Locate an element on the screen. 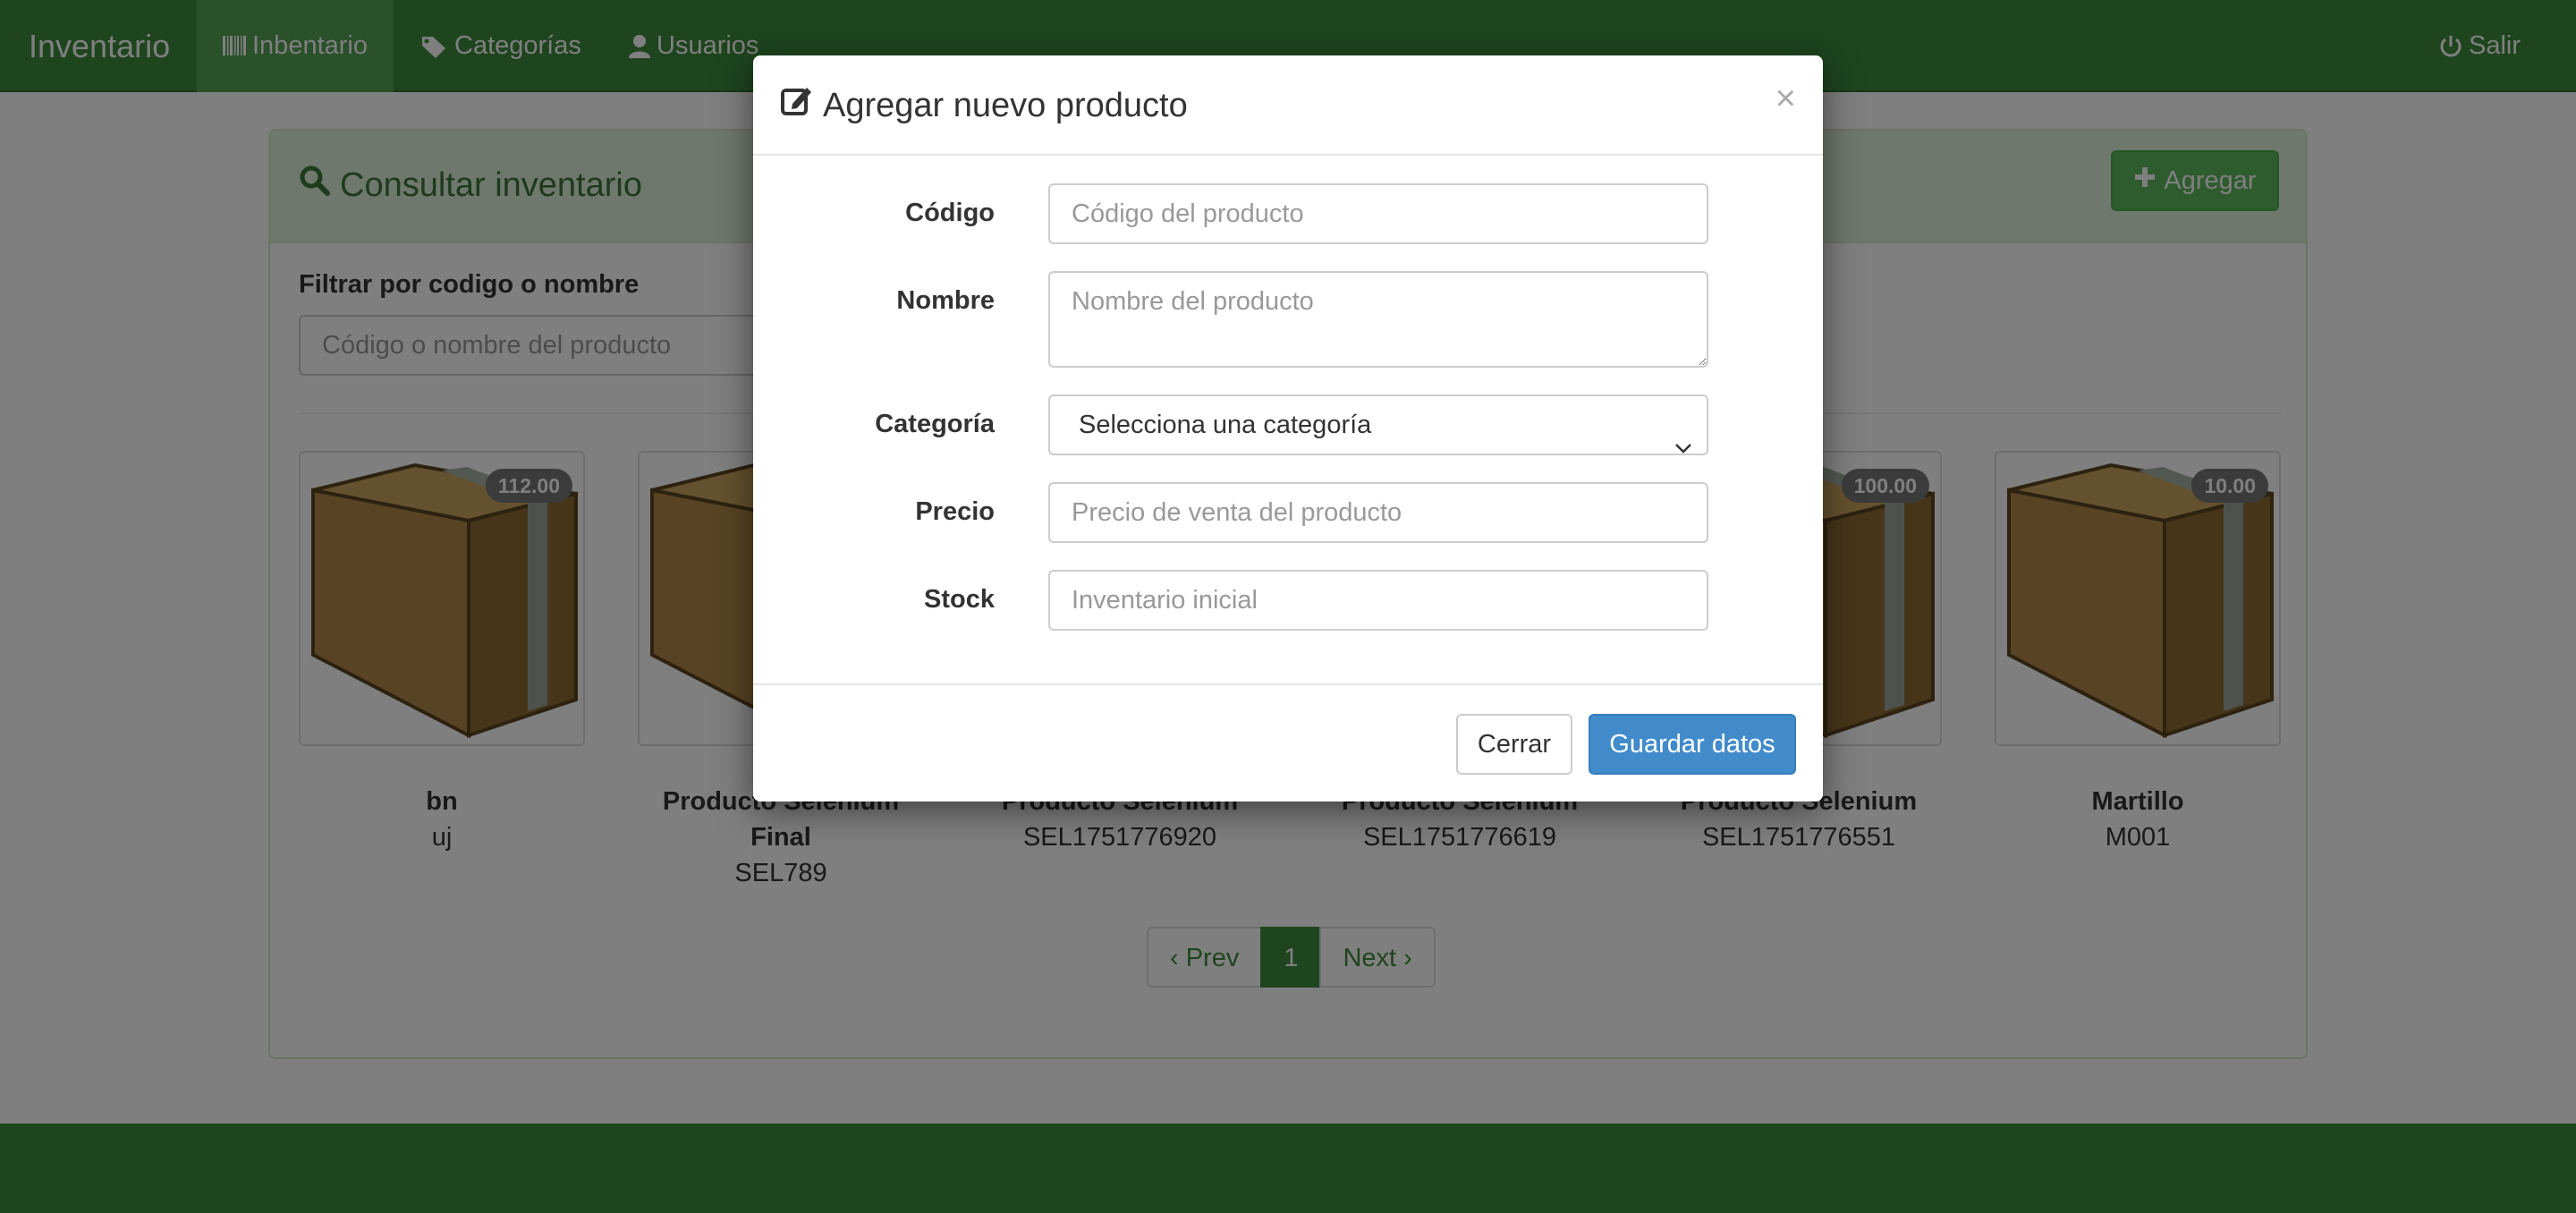  codigo-label: Código is located at coordinates (950, 213).